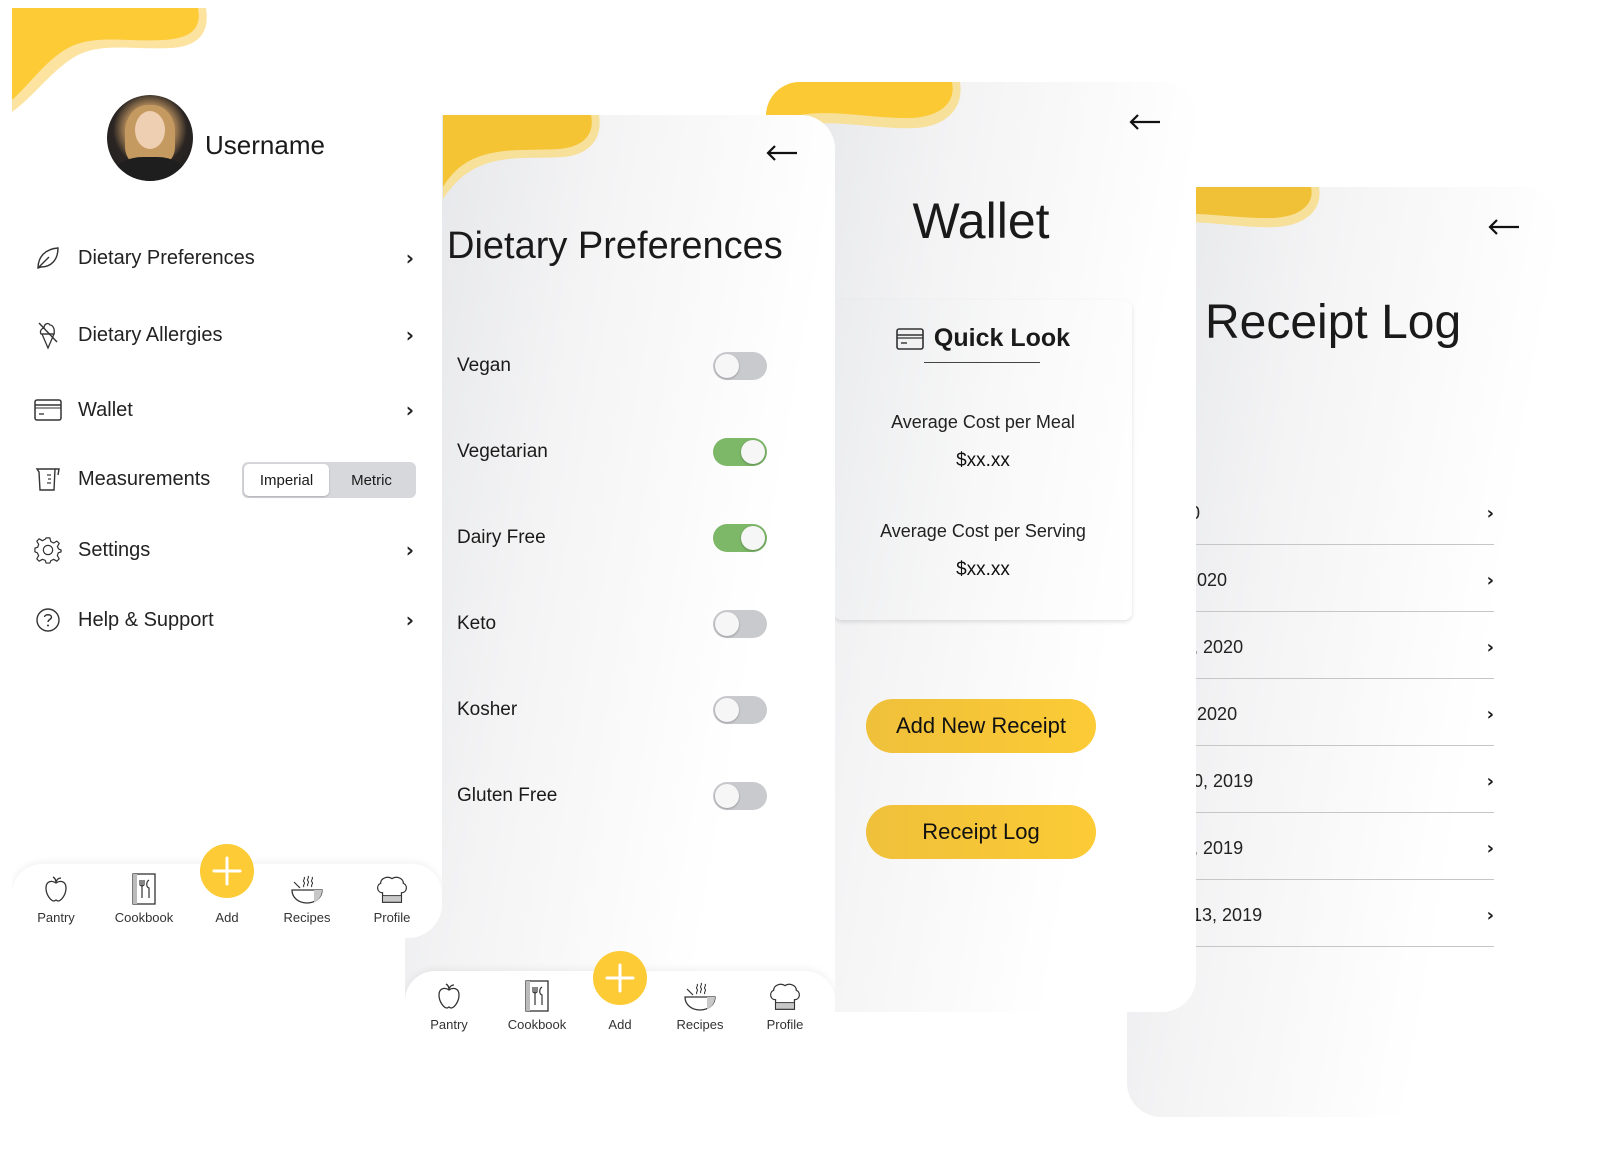 Image resolution: width=1619 pixels, height=1170 pixels. Describe the element at coordinates (150, 169) in the screenshot. I see `avatar-body` at that location.